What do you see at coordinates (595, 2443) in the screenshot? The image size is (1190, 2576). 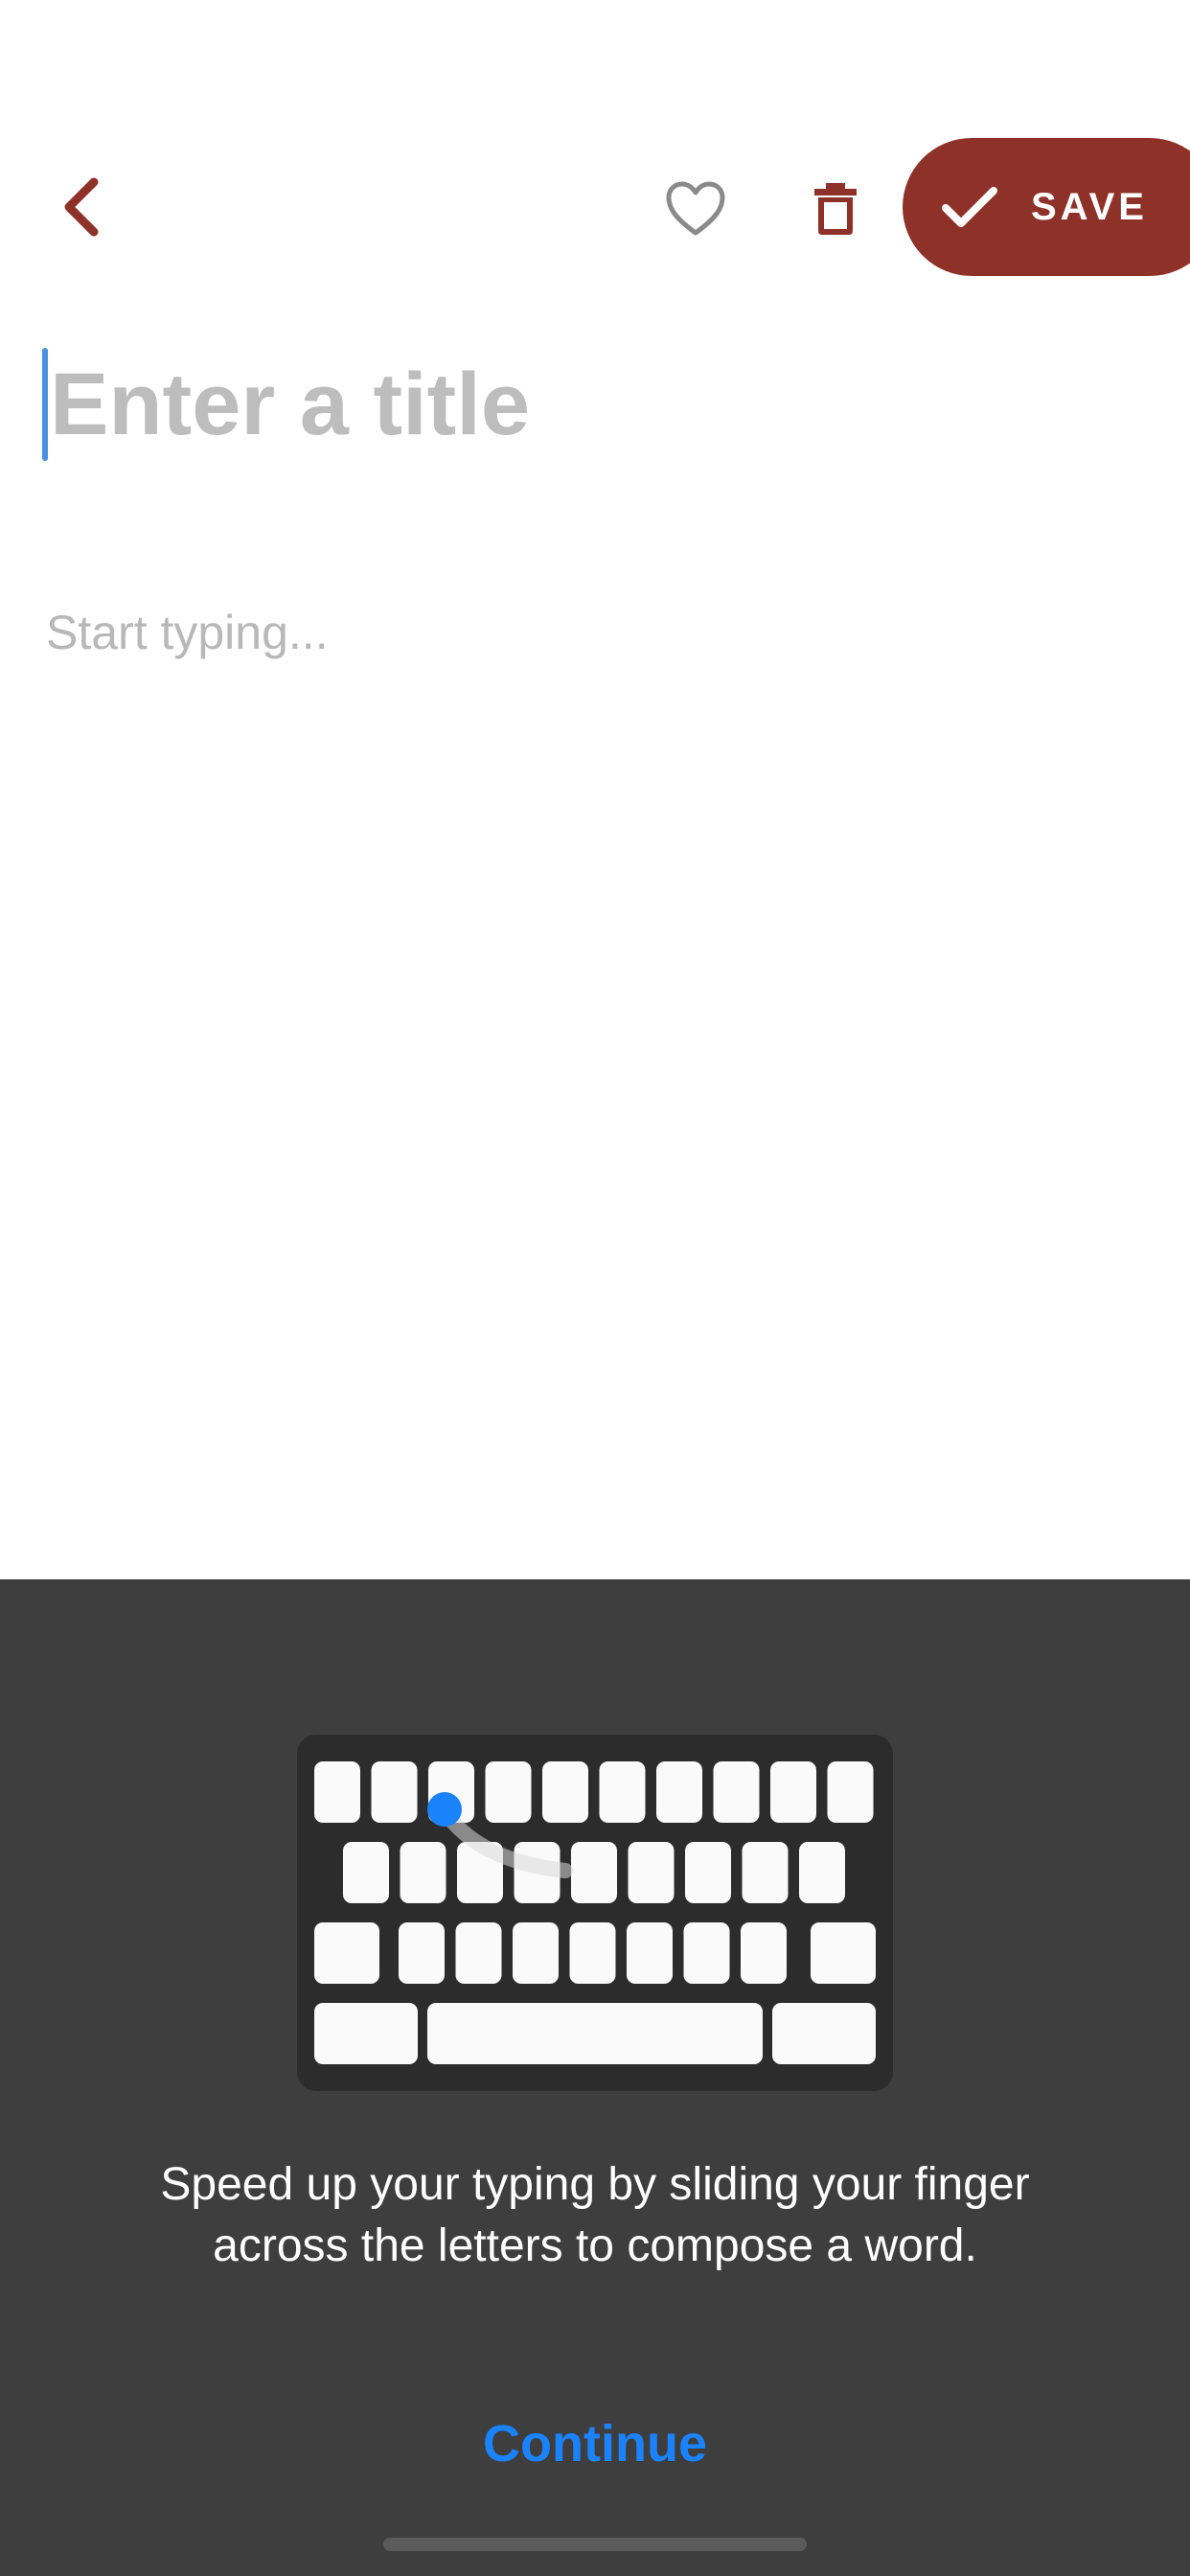 I see `continue-button: Continue` at bounding box center [595, 2443].